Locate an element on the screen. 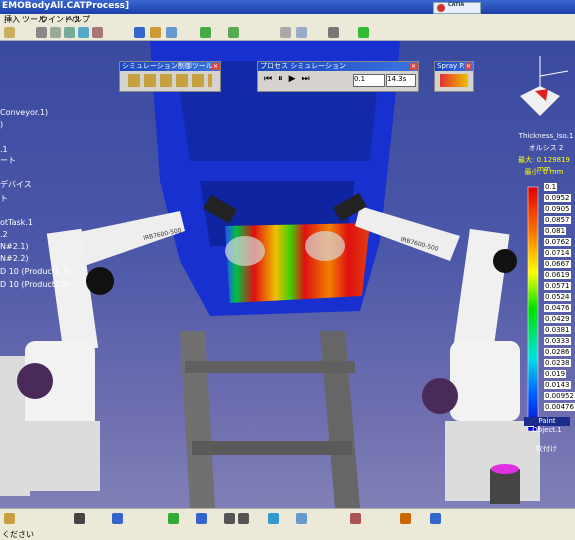 This screenshot has width=575, height=540. spray-triangle-icon is located at coordinates (205, 32).